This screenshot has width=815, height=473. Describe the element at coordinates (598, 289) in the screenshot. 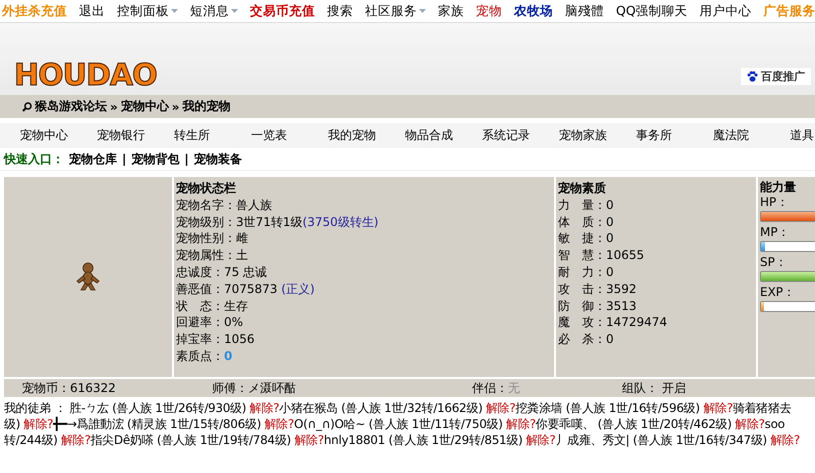

I see `stat-row-text: 攻 击：3592` at that location.